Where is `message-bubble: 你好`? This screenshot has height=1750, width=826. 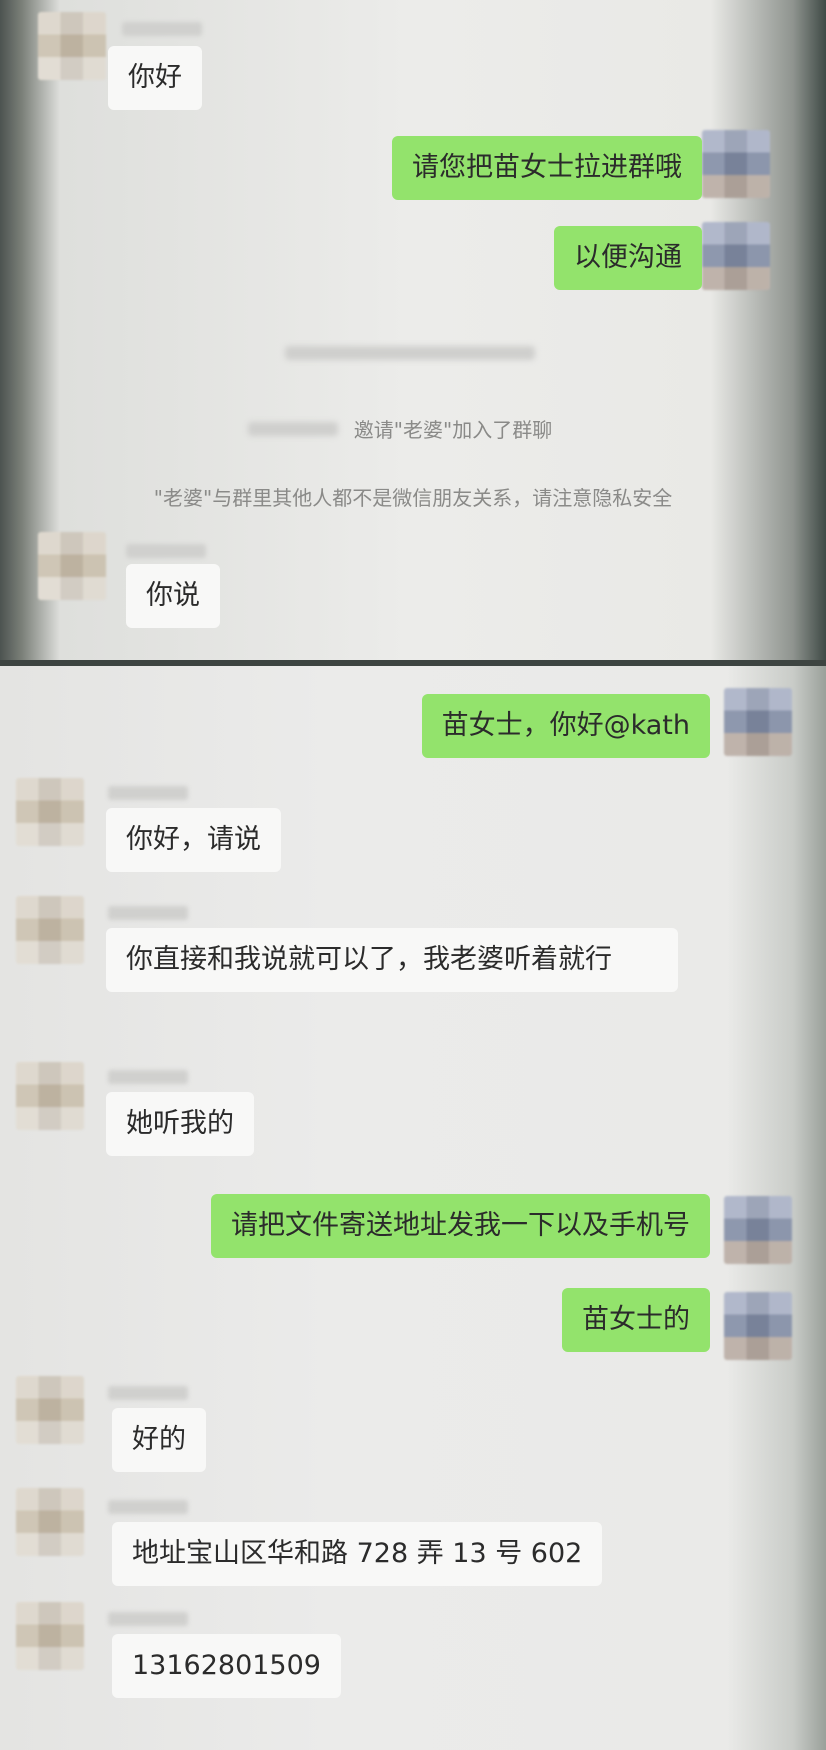
message-bubble: 你好 is located at coordinates (155, 78).